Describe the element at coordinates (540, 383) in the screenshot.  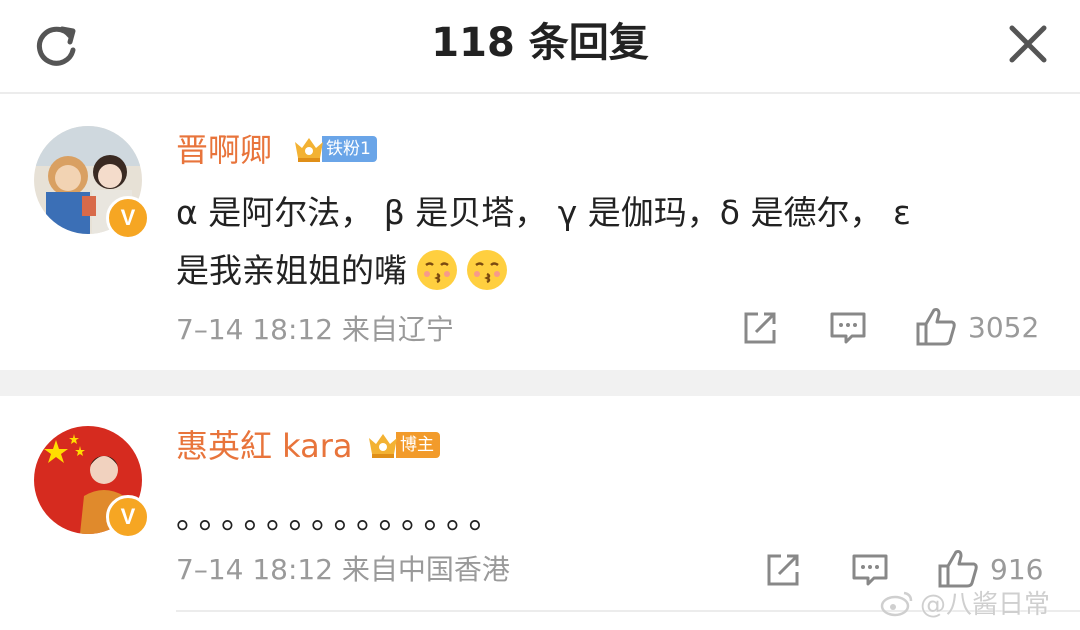
I see `section-separator` at that location.